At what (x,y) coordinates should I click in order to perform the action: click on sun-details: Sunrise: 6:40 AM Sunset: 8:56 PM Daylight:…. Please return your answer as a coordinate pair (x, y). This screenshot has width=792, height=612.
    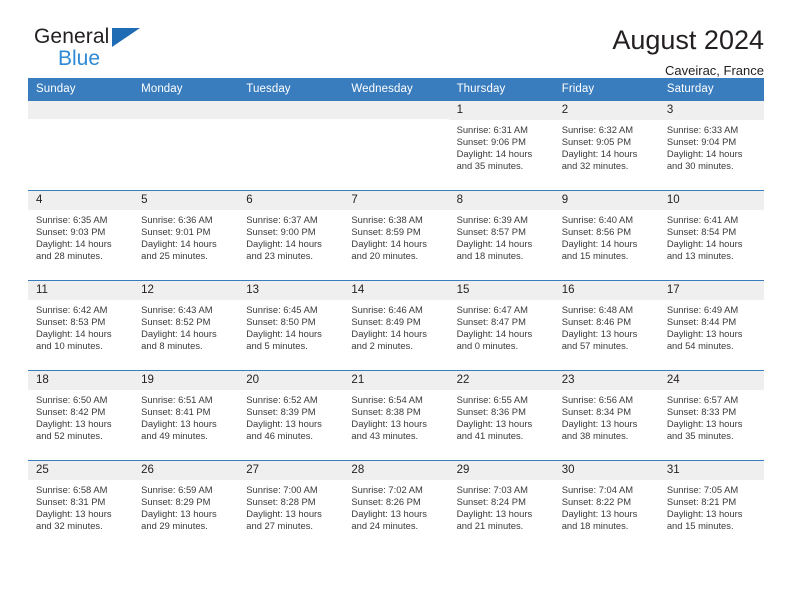
    Looking at the image, I should click on (606, 236).